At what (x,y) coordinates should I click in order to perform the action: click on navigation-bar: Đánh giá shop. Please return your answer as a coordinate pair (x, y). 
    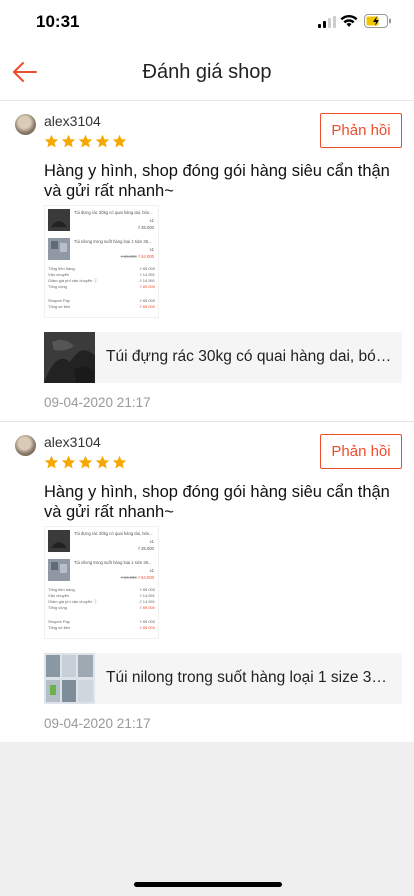
    Looking at the image, I should click on (207, 72).